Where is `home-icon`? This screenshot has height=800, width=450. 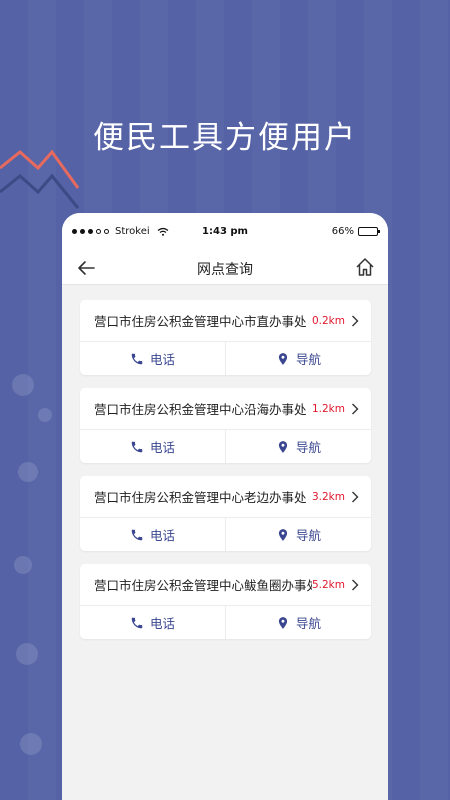 home-icon is located at coordinates (365, 267).